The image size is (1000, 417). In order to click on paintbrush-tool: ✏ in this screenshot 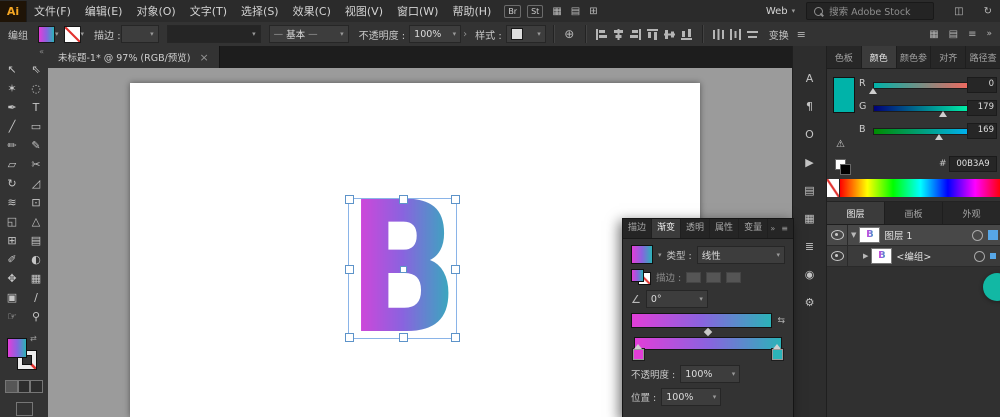, I will do `click(12, 145)`.